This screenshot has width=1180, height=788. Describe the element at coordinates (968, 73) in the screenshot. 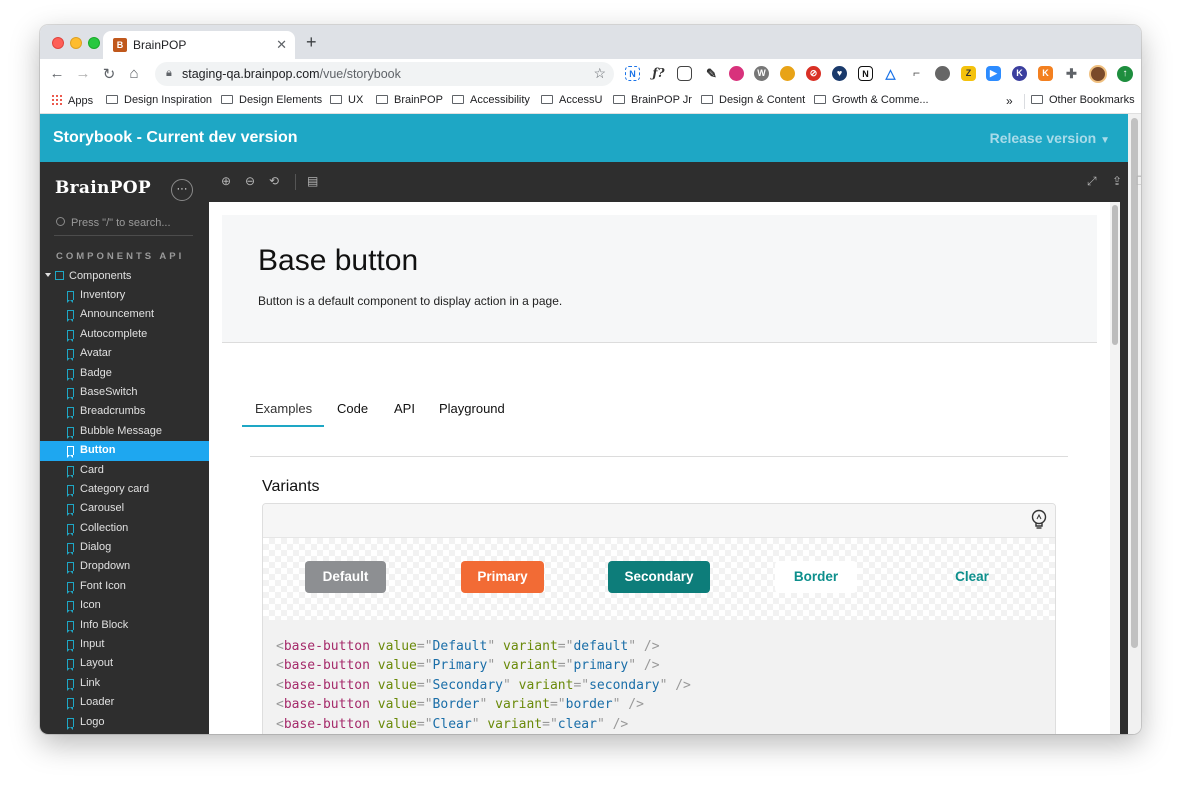

I see `extension-z-icon: Z` at that location.